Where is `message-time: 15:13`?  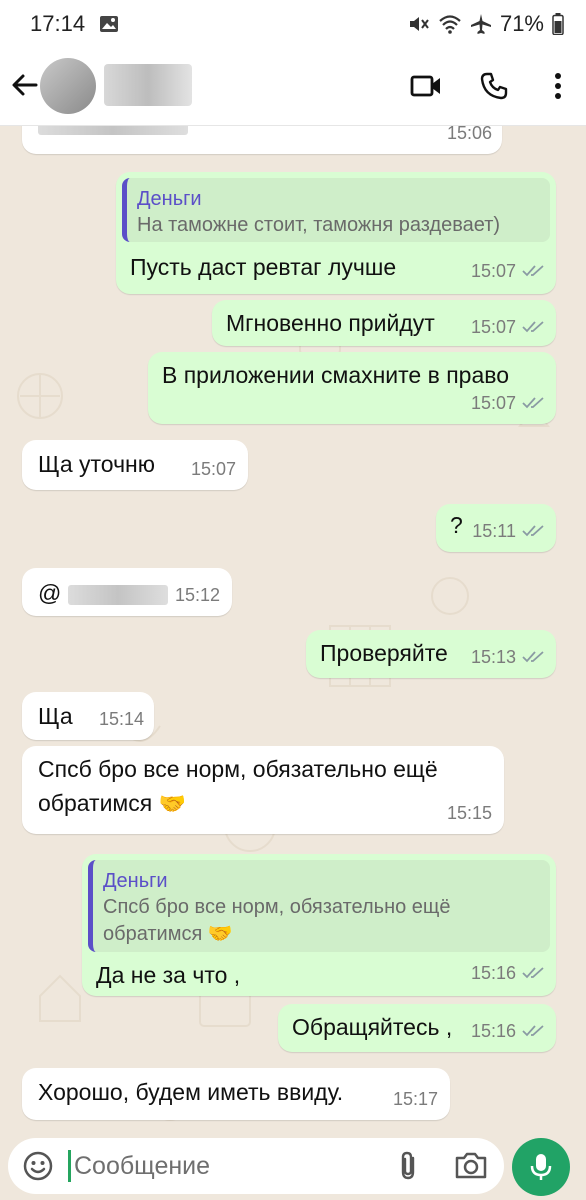
message-time: 15:13 is located at coordinates (493, 657).